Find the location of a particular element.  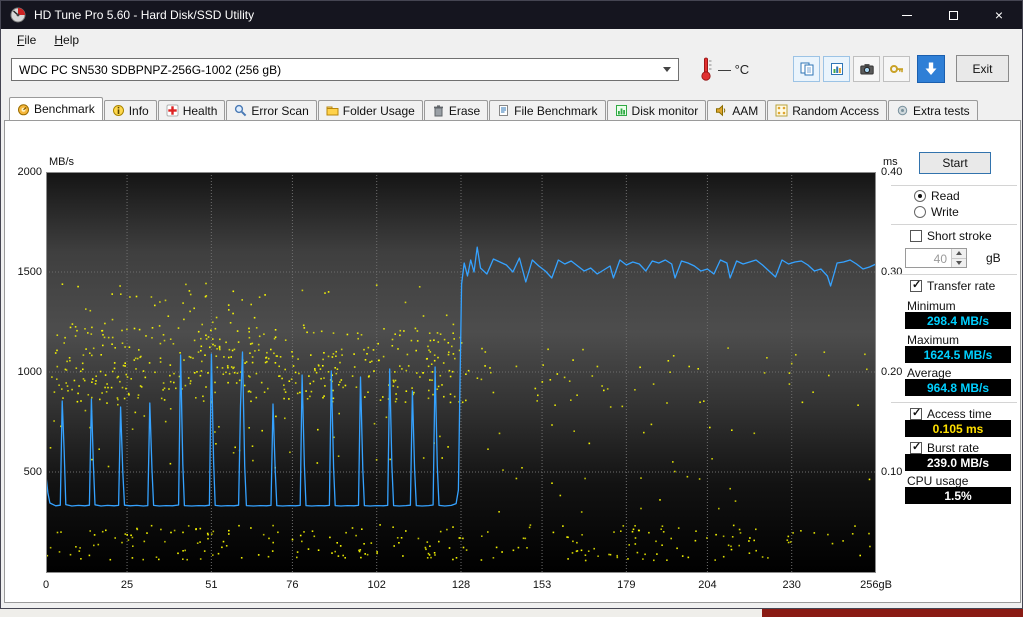

tab-random-access: Random Access is located at coordinates (827, 110).